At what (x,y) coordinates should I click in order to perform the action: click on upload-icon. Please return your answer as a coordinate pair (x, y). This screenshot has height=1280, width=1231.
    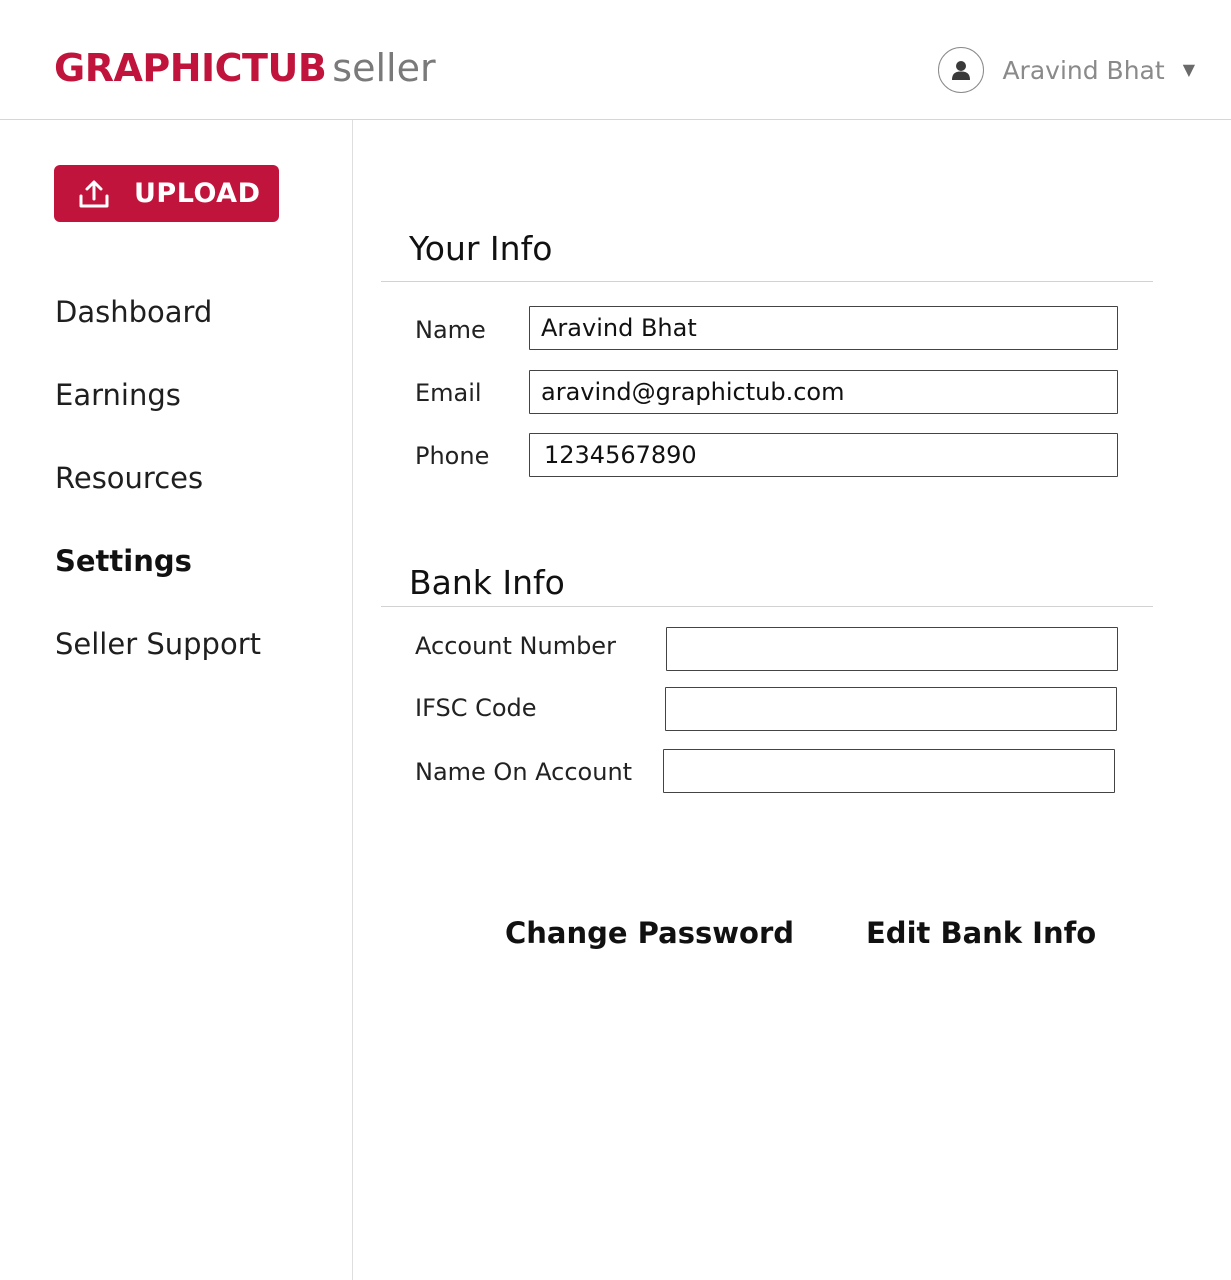
    Looking at the image, I should click on (94, 194).